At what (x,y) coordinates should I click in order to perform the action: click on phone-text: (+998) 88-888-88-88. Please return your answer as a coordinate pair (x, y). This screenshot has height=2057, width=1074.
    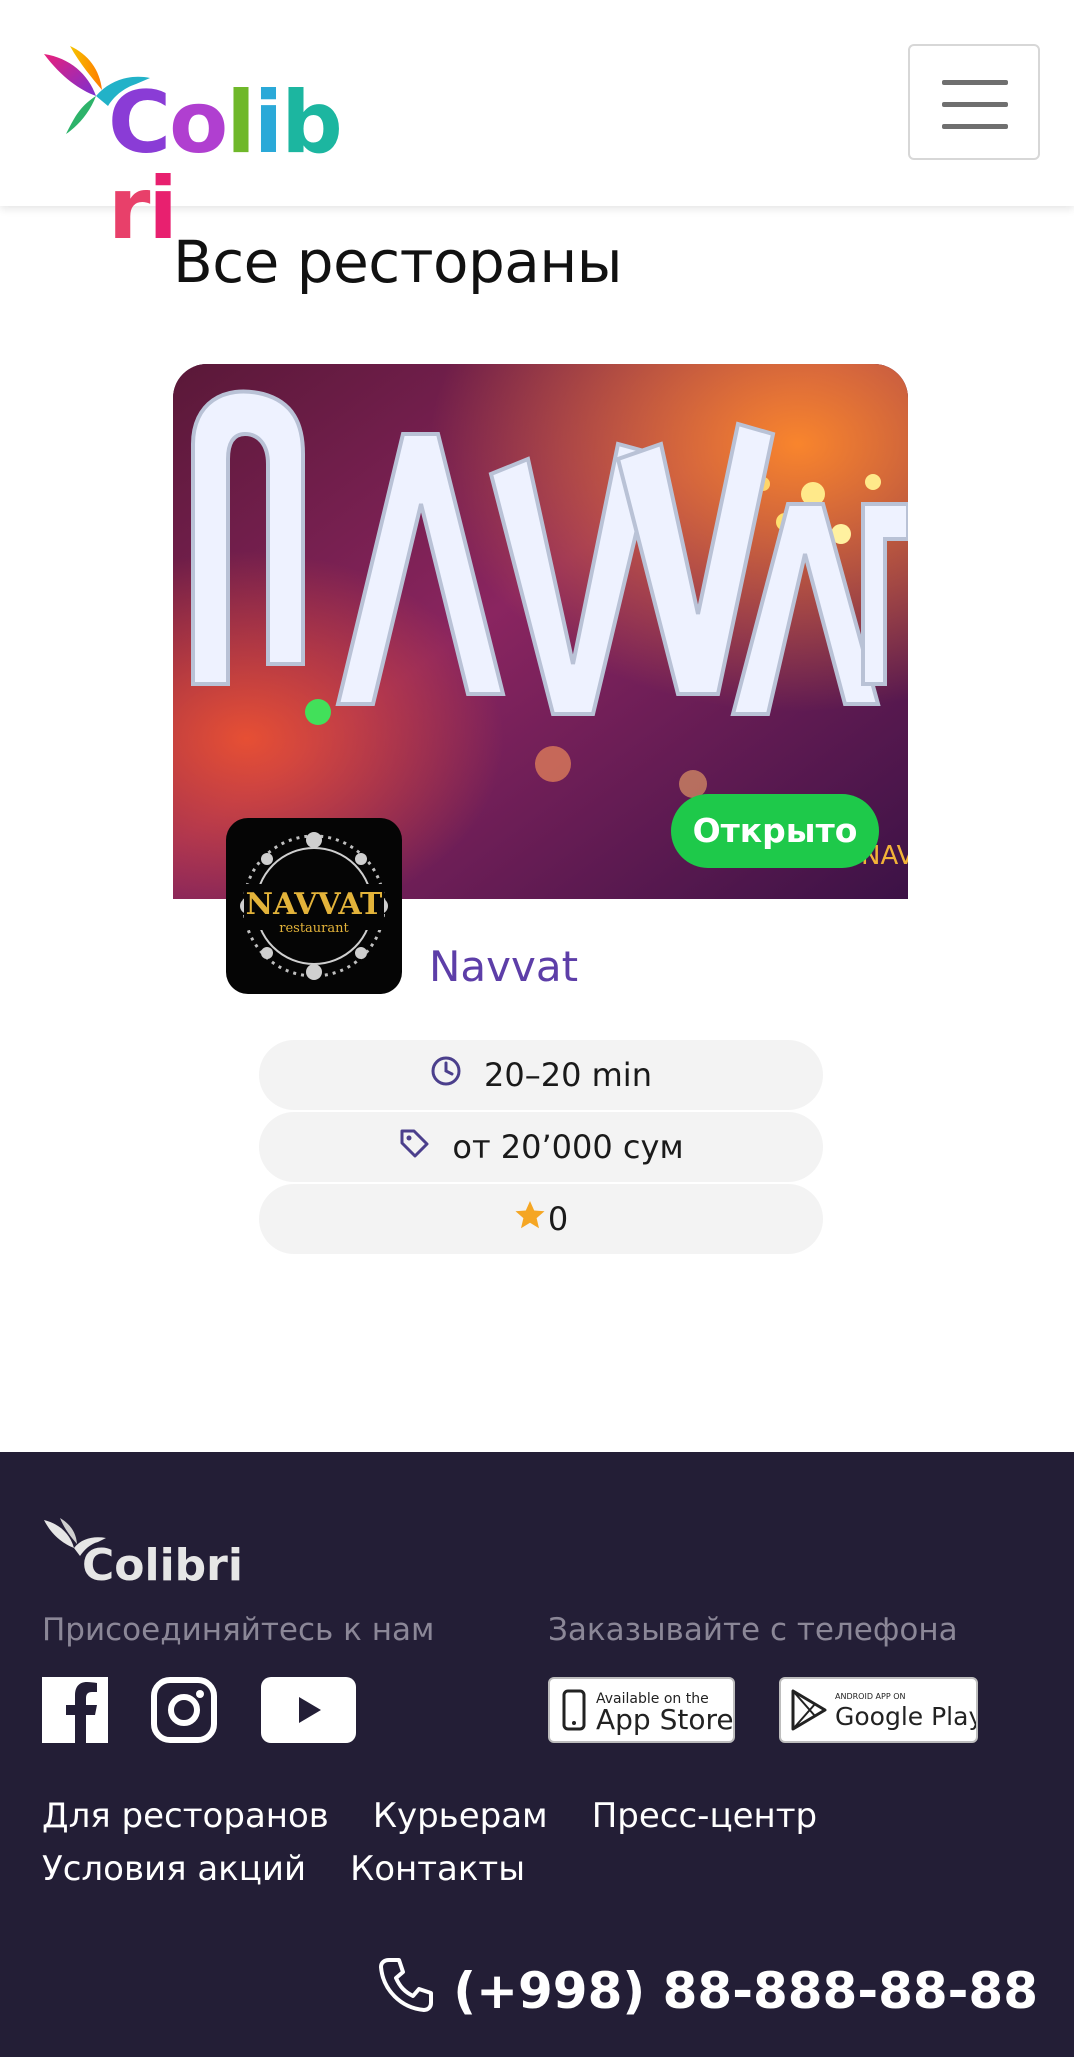
    Looking at the image, I should click on (745, 1991).